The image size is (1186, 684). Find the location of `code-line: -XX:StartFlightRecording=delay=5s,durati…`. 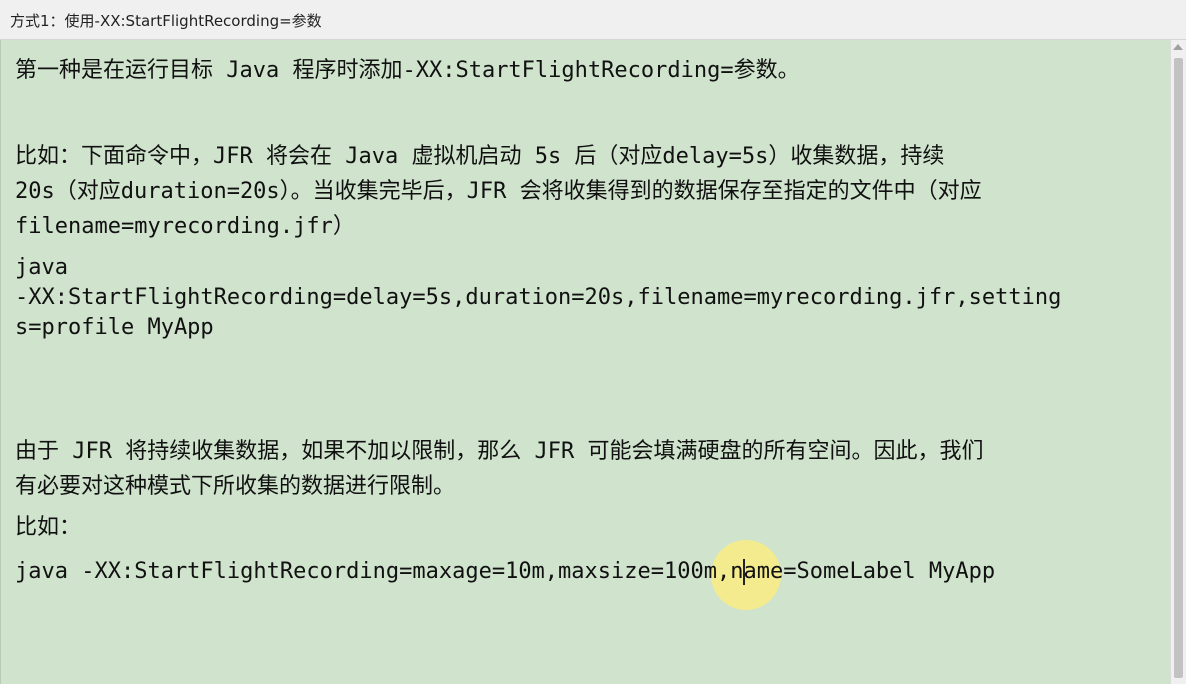

code-line: -XX:StartFlightRecording=delay=5s,durati… is located at coordinates (538, 297).